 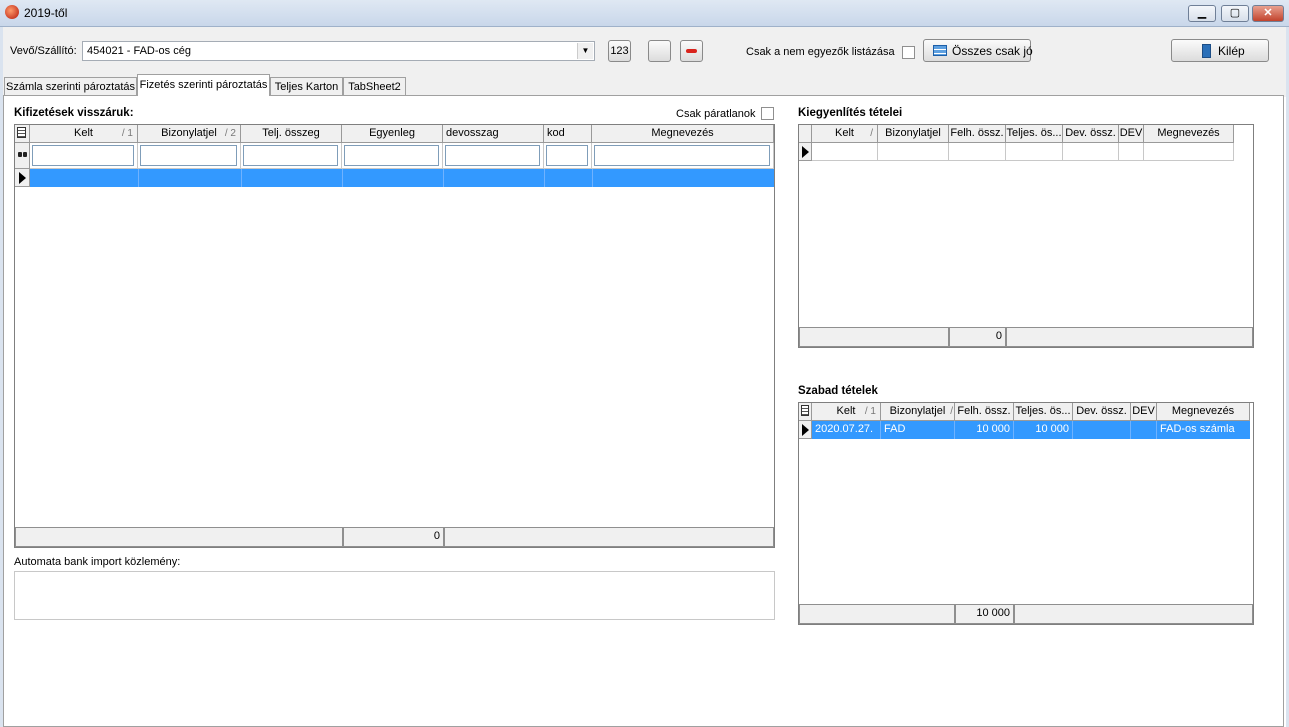 I want to click on partner-label: Vevő/Szállító:, so click(x=43, y=51).